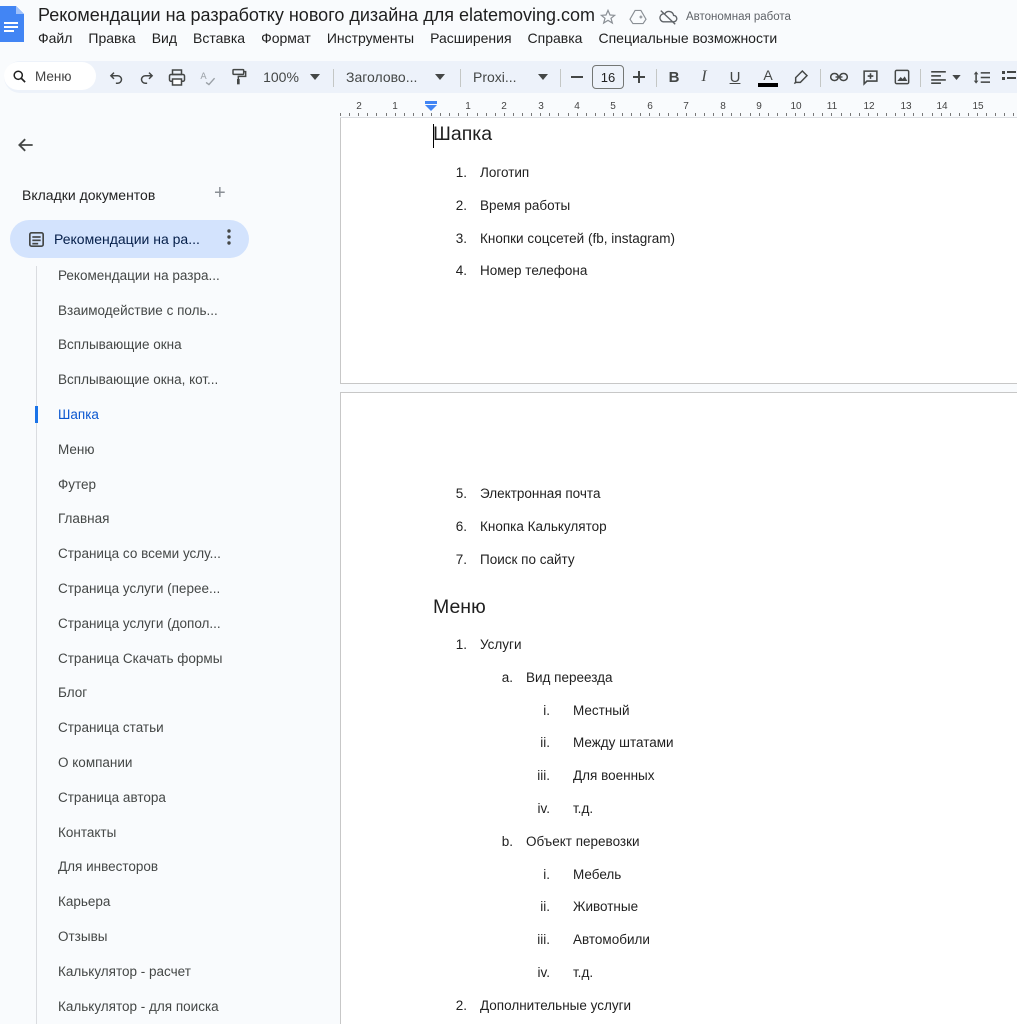 The height and width of the screenshot is (1024, 1017). What do you see at coordinates (938, 77) in the screenshot?
I see `align-left-icon` at bounding box center [938, 77].